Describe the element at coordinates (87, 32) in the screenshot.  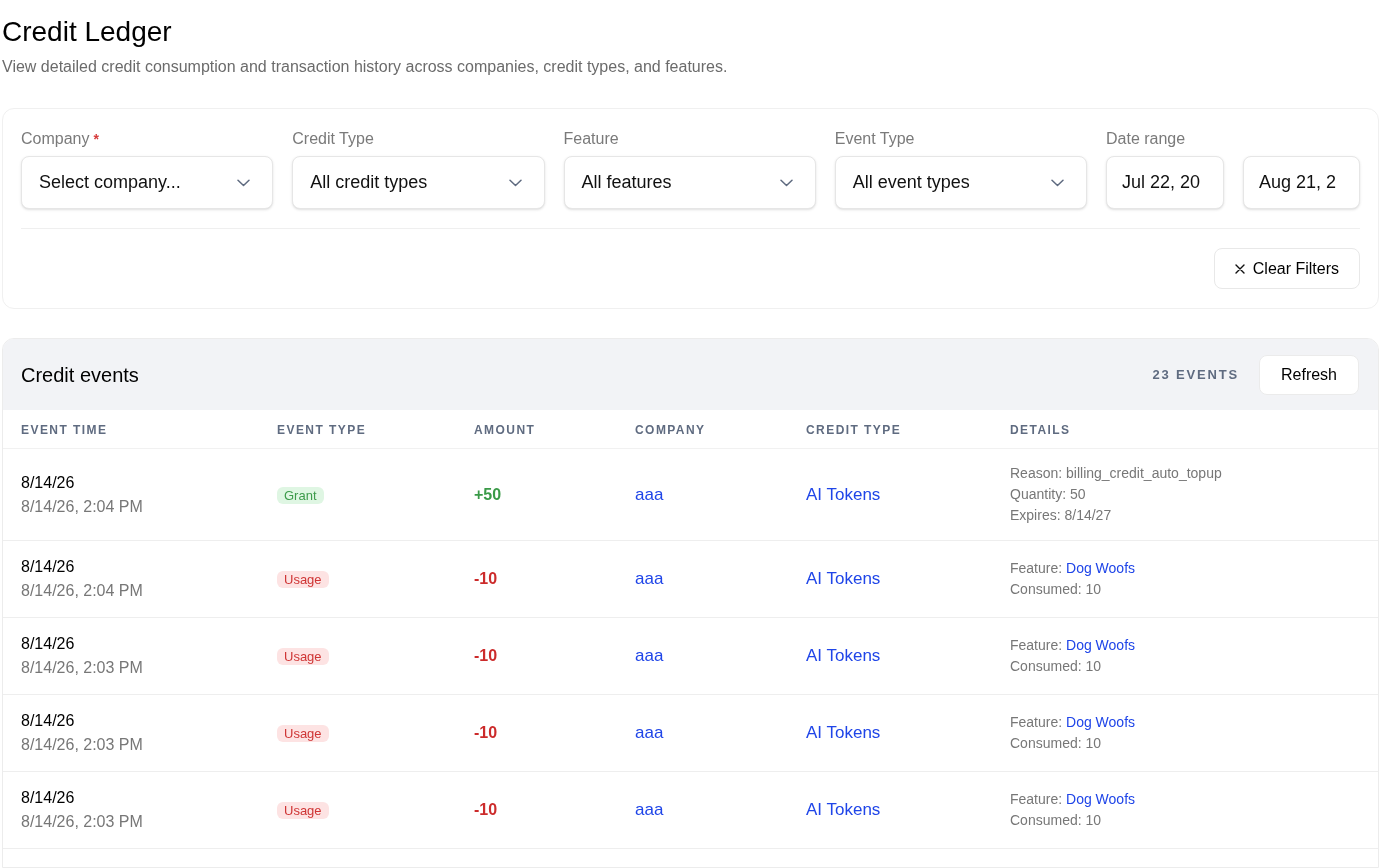
I see `page-title: Credit Ledger` at that location.